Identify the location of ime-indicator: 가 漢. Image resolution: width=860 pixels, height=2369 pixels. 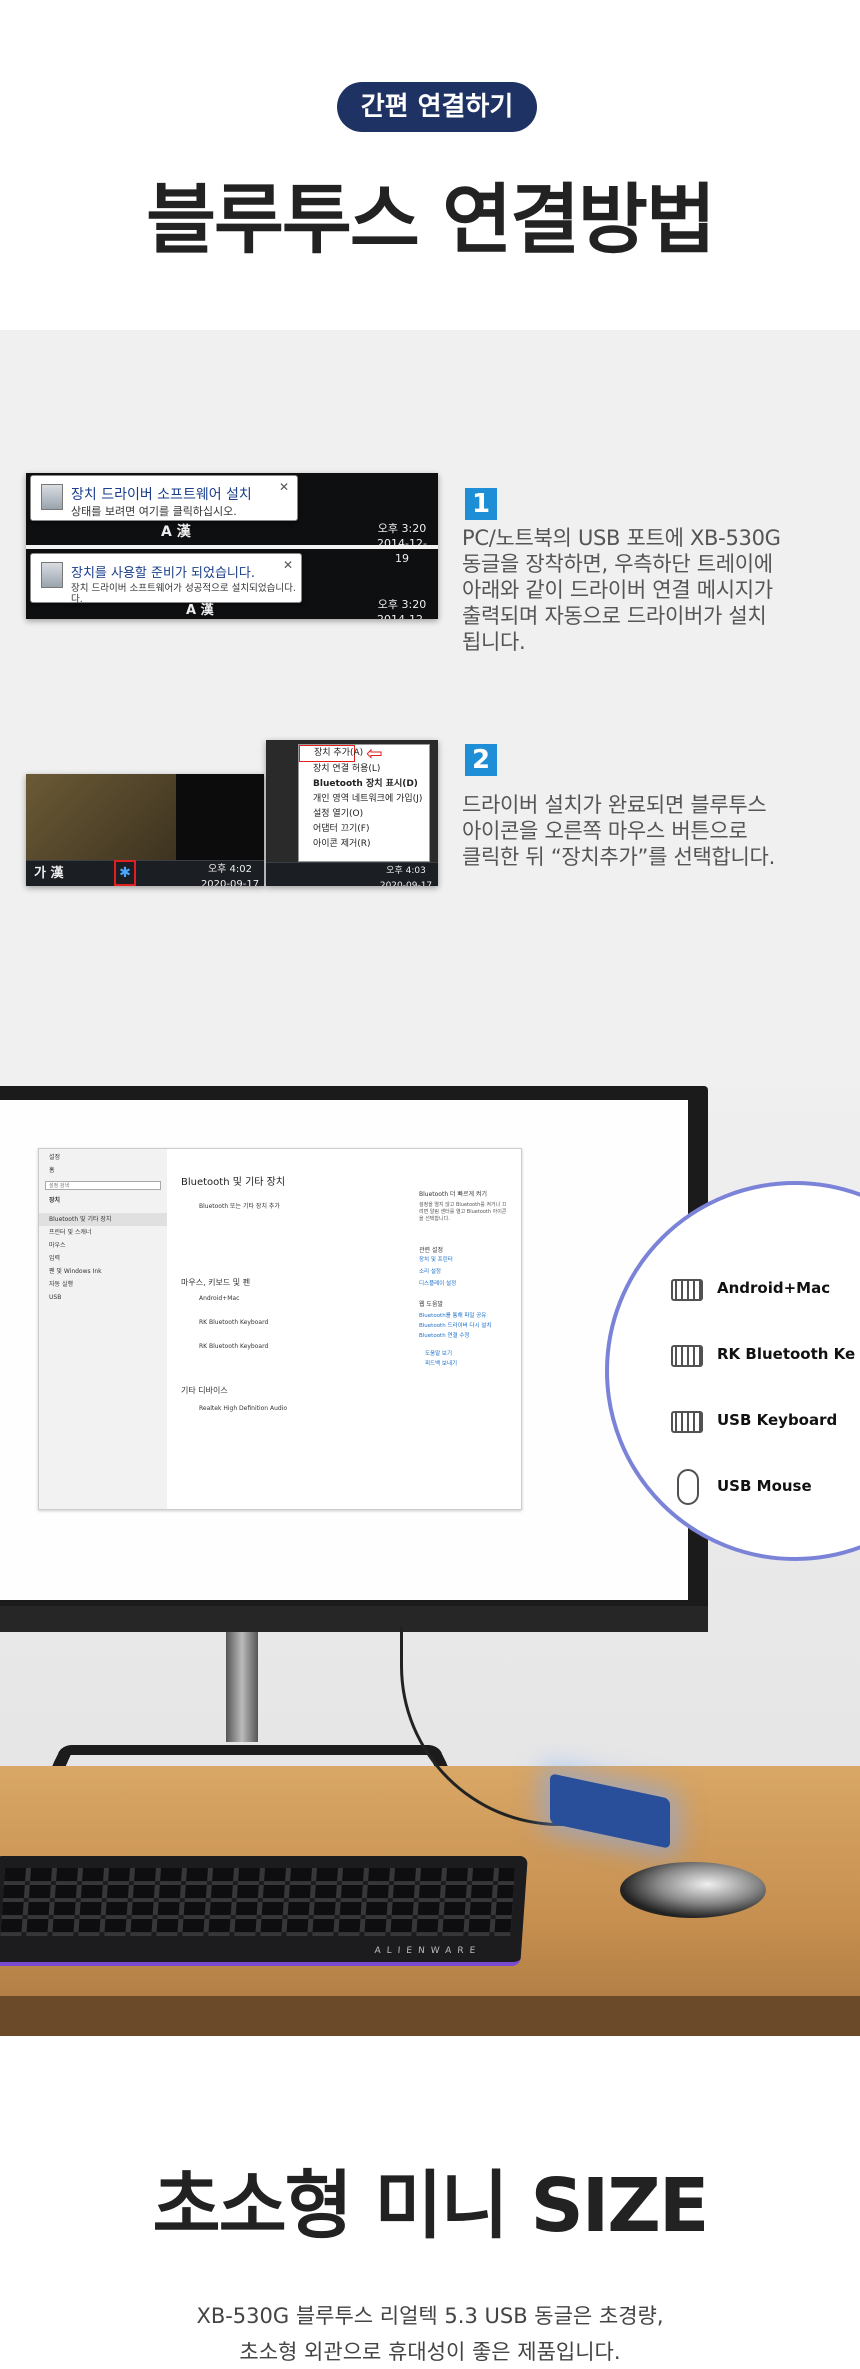
(49, 873).